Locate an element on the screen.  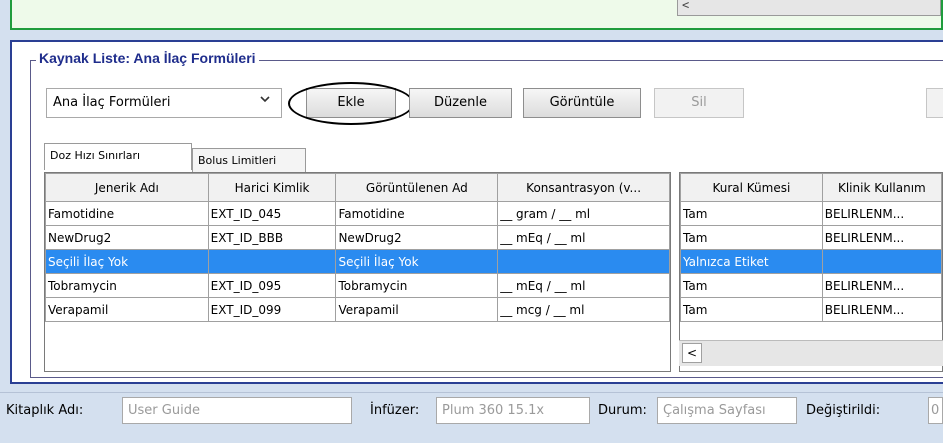
column-header-external-id: Harici Kimlik is located at coordinates (272, 187).